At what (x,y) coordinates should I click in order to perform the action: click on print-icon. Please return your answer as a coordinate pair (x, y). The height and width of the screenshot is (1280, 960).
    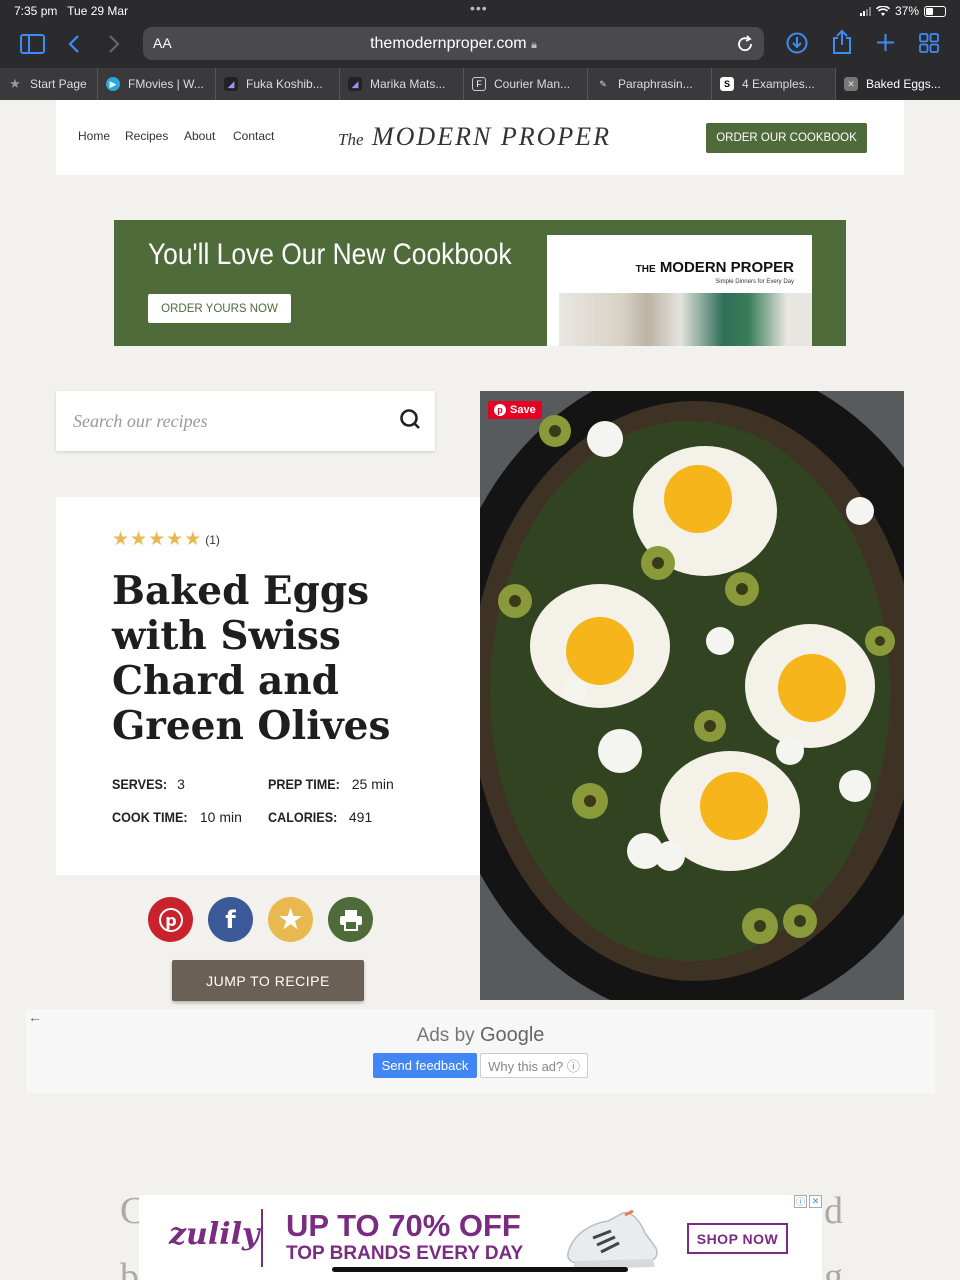
    Looking at the image, I should click on (350, 920).